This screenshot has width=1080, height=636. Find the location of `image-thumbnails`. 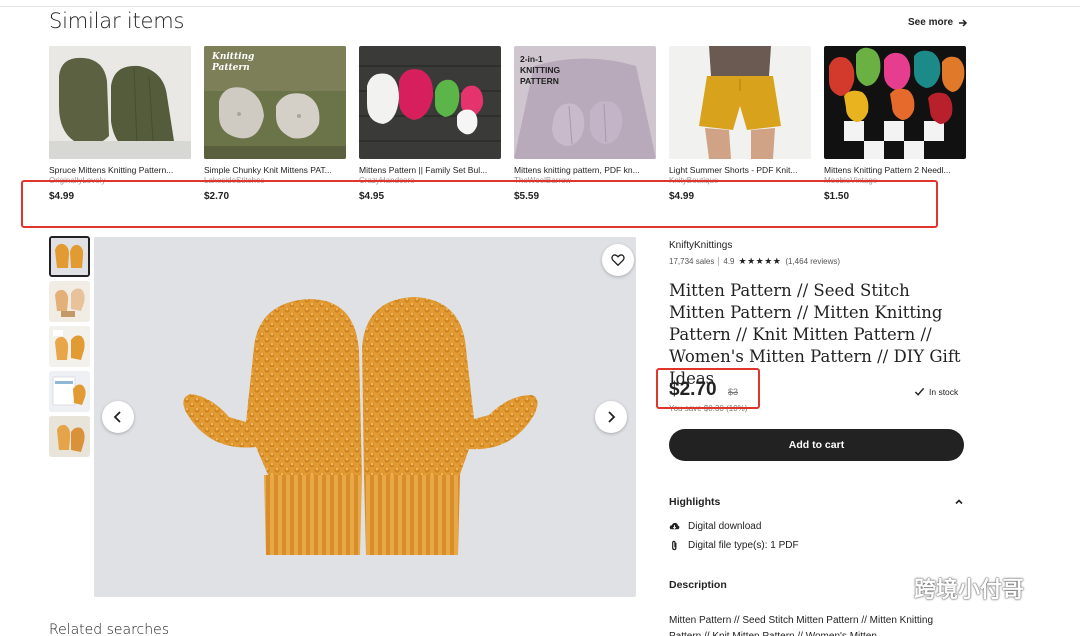

image-thumbnails is located at coordinates (70, 348).